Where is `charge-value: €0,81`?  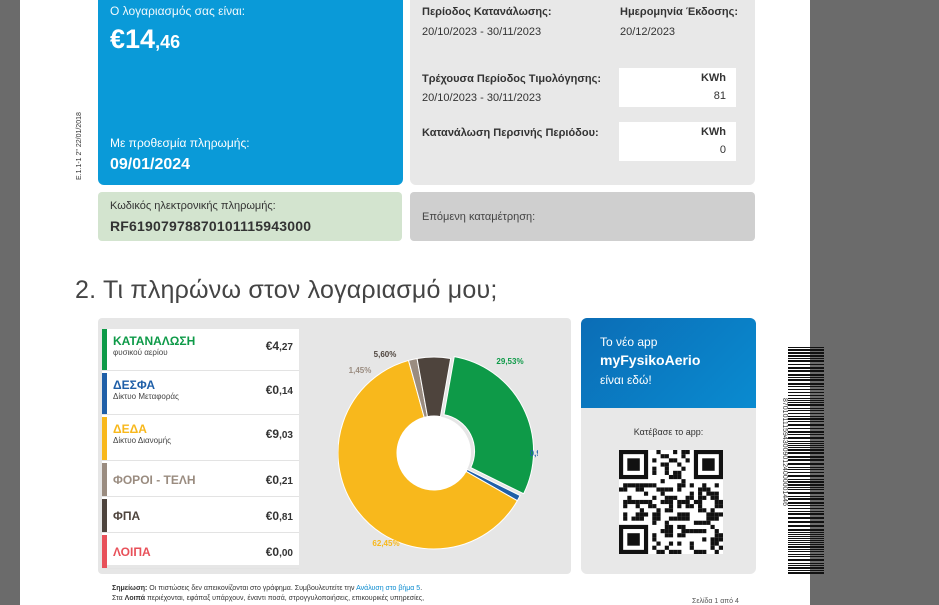 charge-value: €0,81 is located at coordinates (279, 516).